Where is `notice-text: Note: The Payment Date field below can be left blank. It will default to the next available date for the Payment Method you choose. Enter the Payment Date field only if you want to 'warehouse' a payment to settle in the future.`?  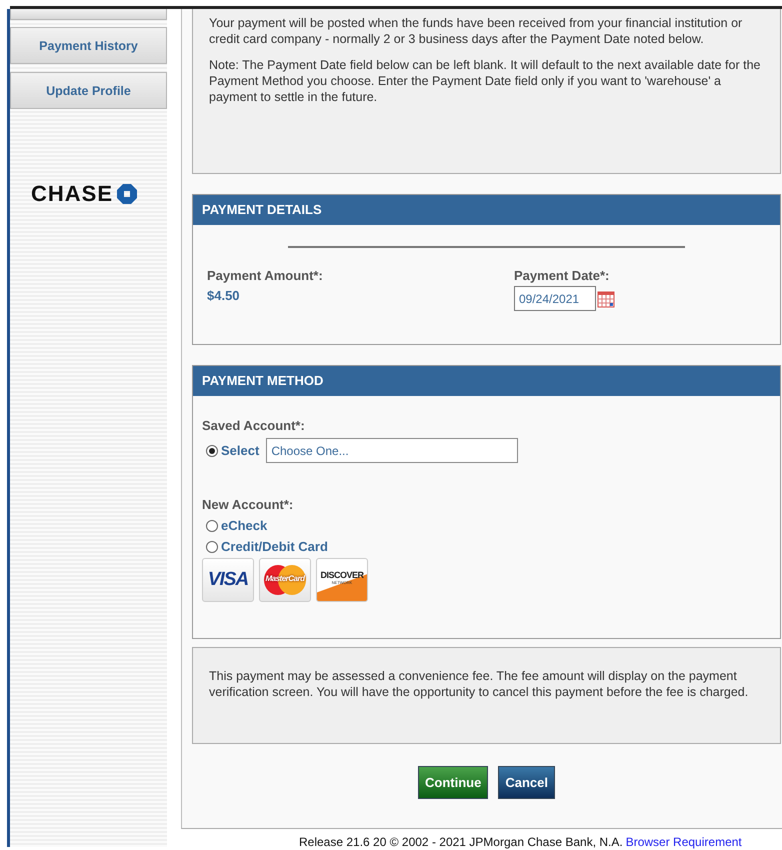
notice-text: Note: The Payment Date field below can be left blank. It will default to the next available date for the Payment Method you choose. Enter the Payment Date field only if you want to 'warehouse' a payment to settle in the future. is located at coordinates (485, 81).